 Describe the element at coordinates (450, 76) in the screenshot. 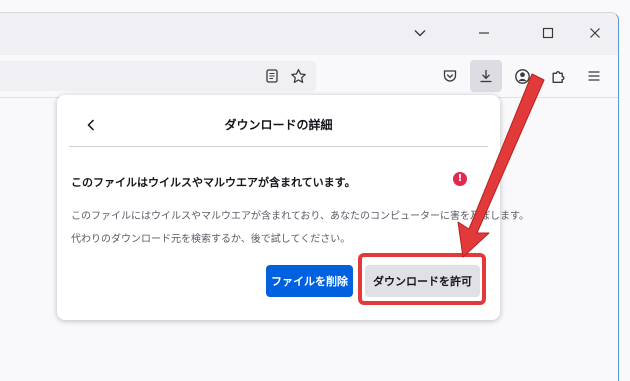

I see `pocket-icon` at that location.